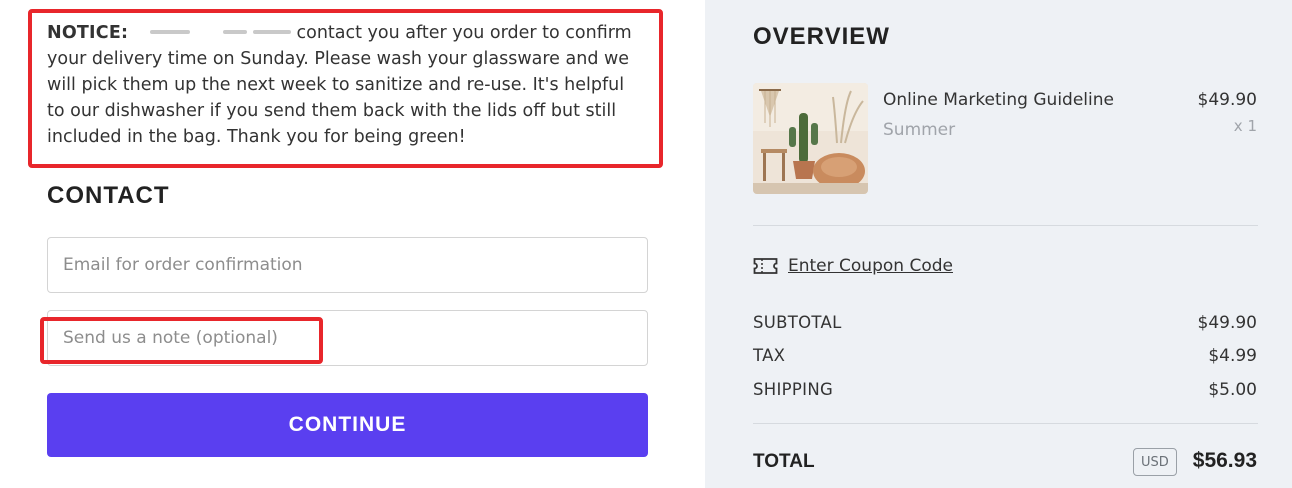 Image resolution: width=1292 pixels, height=488 pixels. What do you see at coordinates (1224, 460) in the screenshot?
I see `total-value: $56.93` at bounding box center [1224, 460].